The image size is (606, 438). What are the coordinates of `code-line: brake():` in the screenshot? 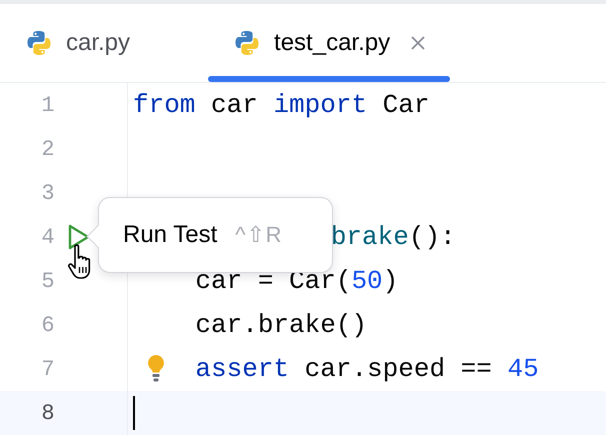 It's located at (393, 237).